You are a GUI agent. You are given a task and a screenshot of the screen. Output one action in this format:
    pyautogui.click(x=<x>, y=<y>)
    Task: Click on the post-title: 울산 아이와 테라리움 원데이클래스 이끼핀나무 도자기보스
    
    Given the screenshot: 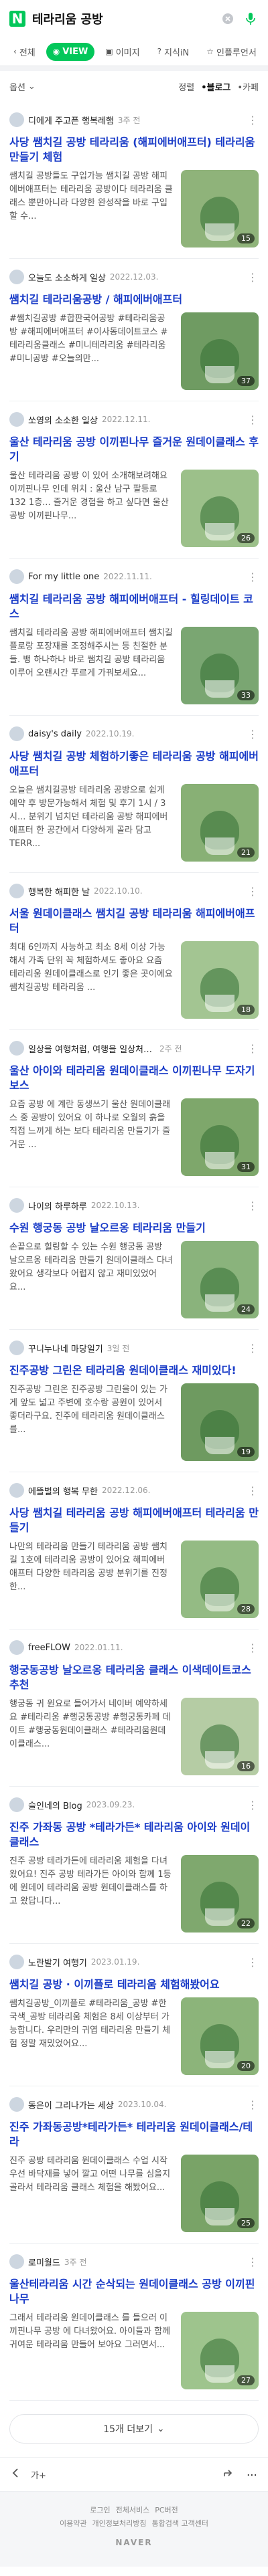 What is the action you would take?
    pyautogui.click(x=134, y=1078)
    